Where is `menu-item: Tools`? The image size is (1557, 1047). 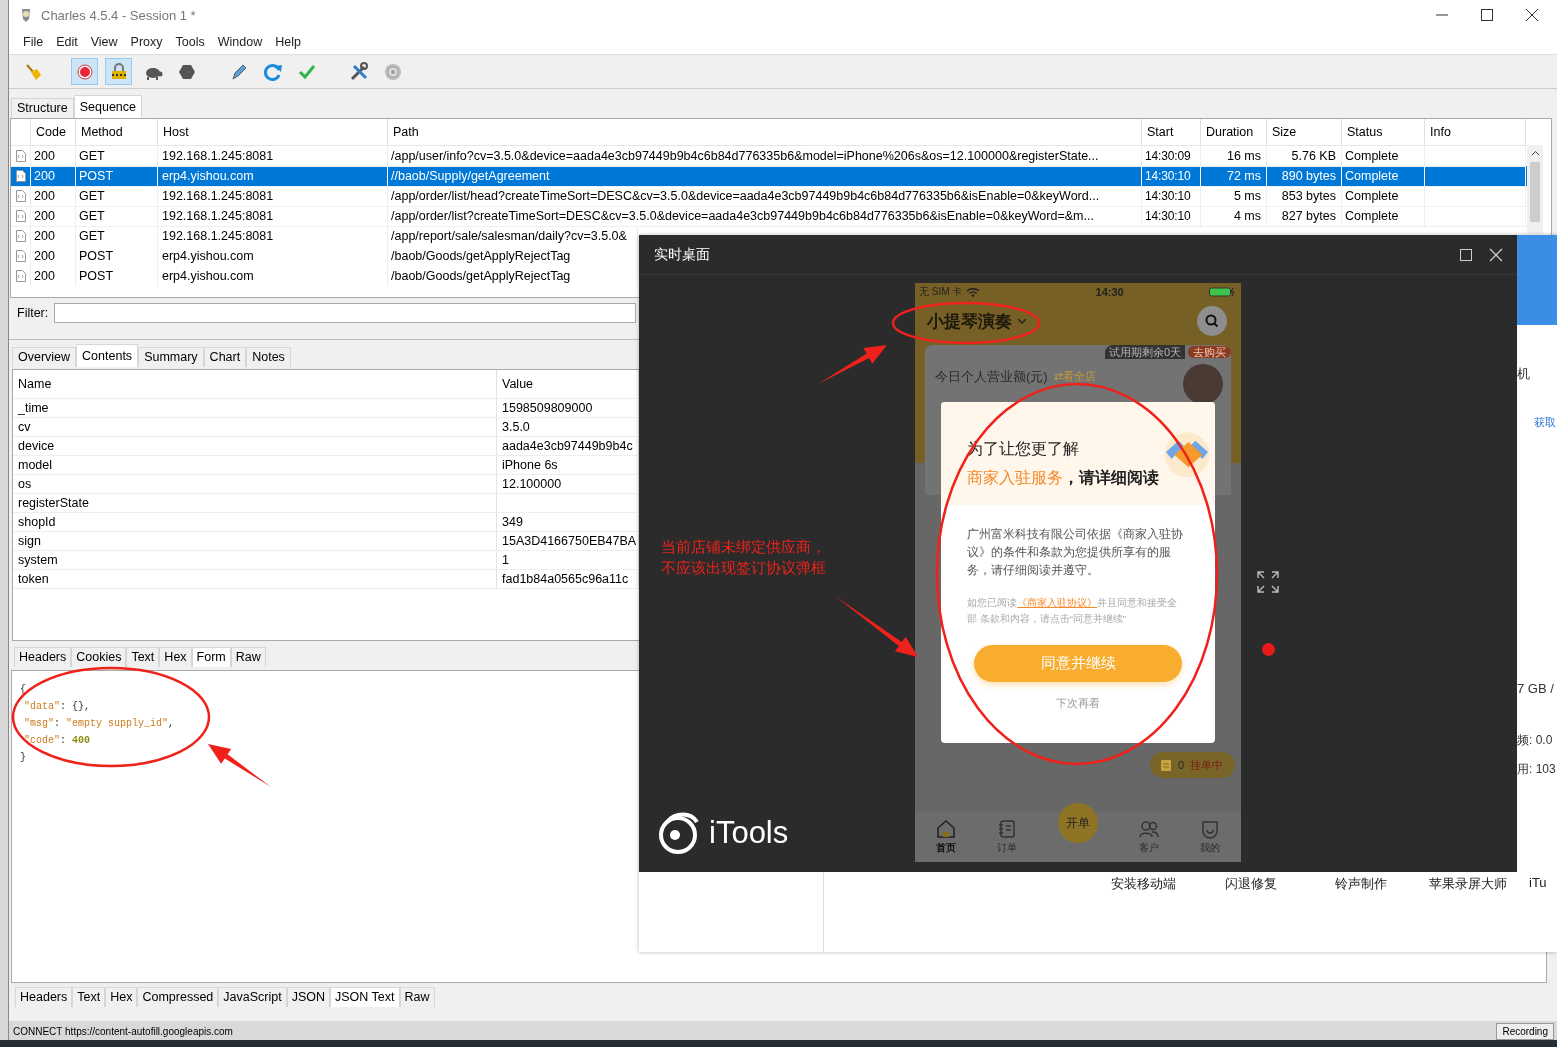 menu-item: Tools is located at coordinates (190, 42).